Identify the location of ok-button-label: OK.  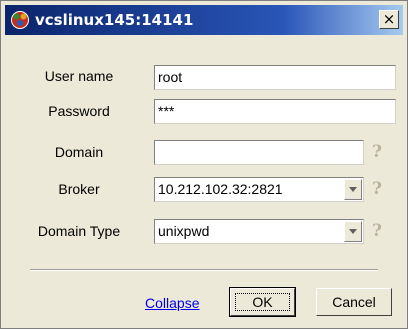
(262, 302).